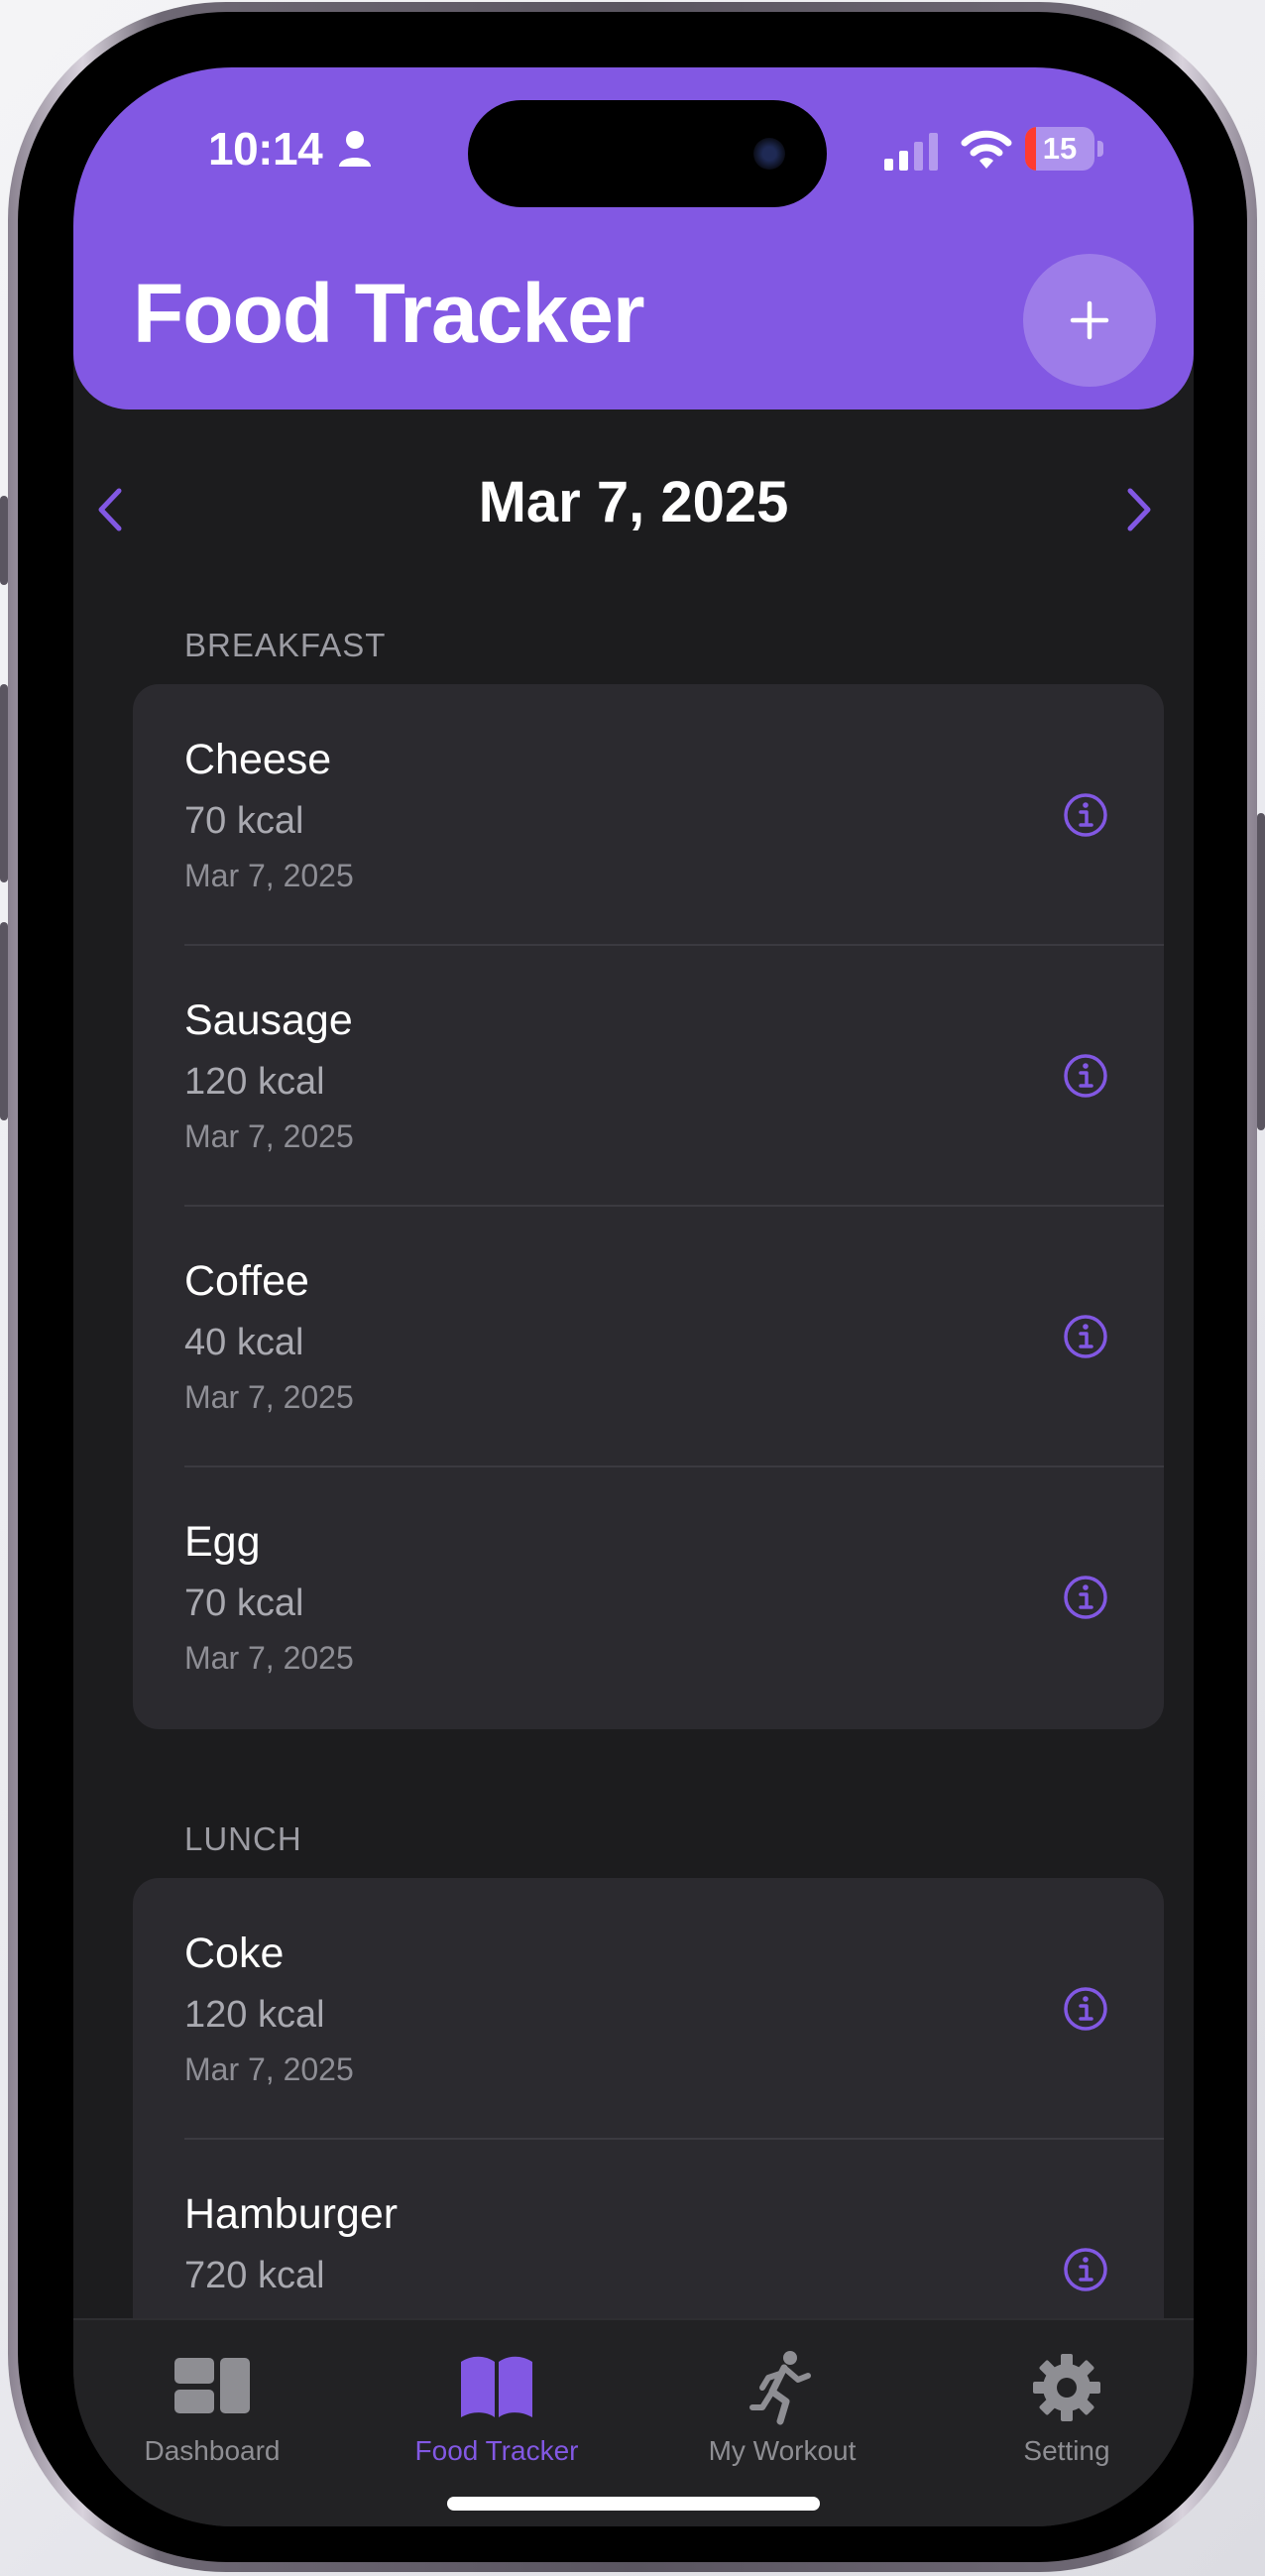 Image resolution: width=1265 pixels, height=2576 pixels. Describe the element at coordinates (782, 2450) in the screenshot. I see `tab-label: My Workout` at that location.